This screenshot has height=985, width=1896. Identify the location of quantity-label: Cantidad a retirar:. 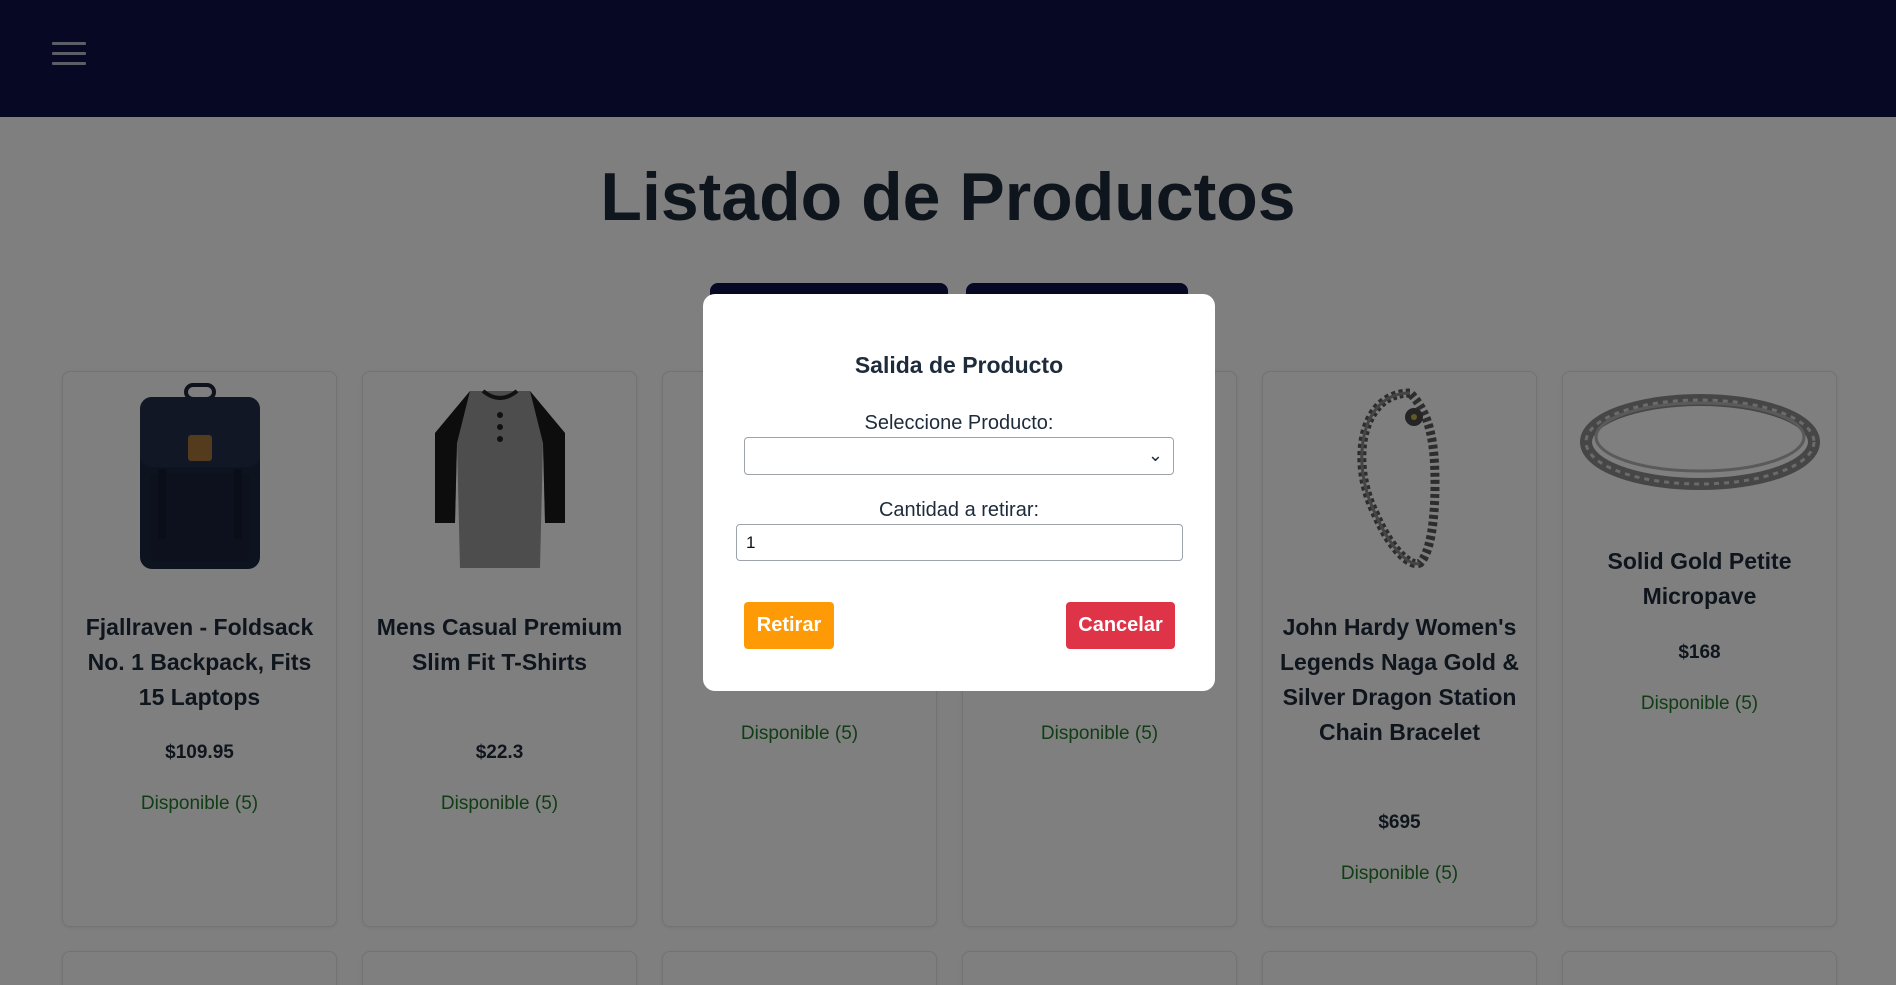
(959, 510).